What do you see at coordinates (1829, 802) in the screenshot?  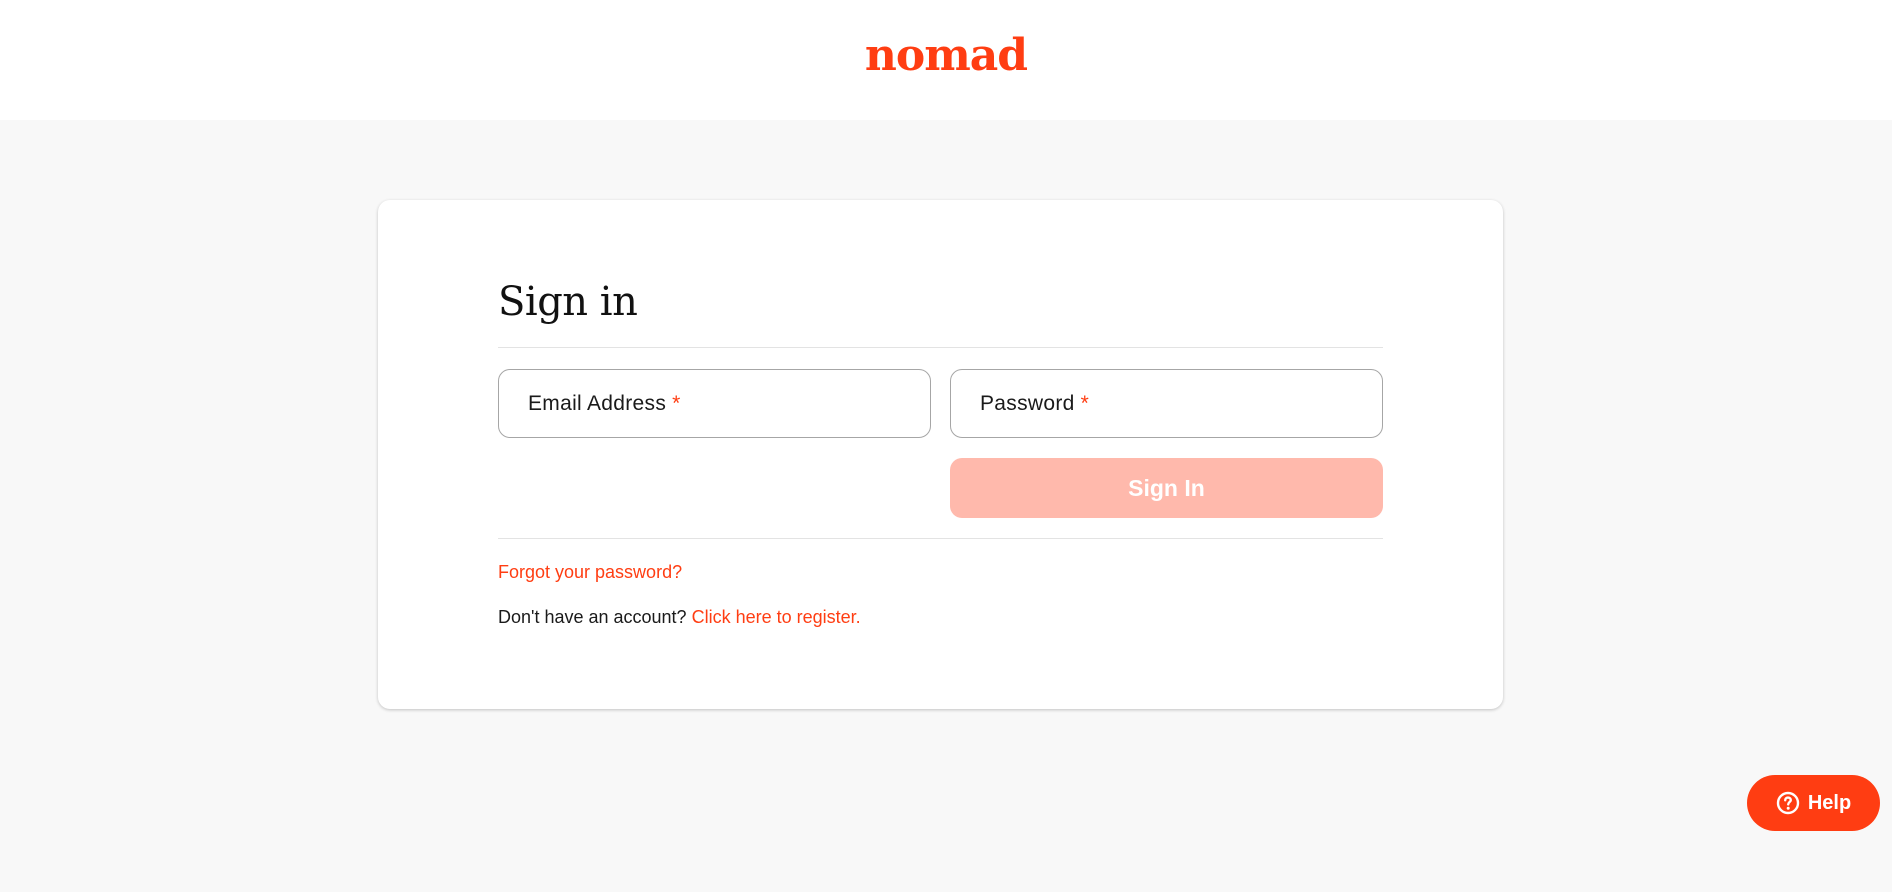 I see `help-label: Help` at bounding box center [1829, 802].